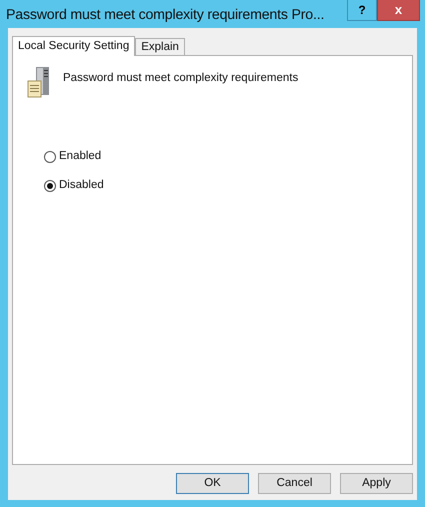 Image resolution: width=425 pixels, height=507 pixels. What do you see at coordinates (180, 78) in the screenshot?
I see `policy-name: Password must meet complexity requirements` at bounding box center [180, 78].